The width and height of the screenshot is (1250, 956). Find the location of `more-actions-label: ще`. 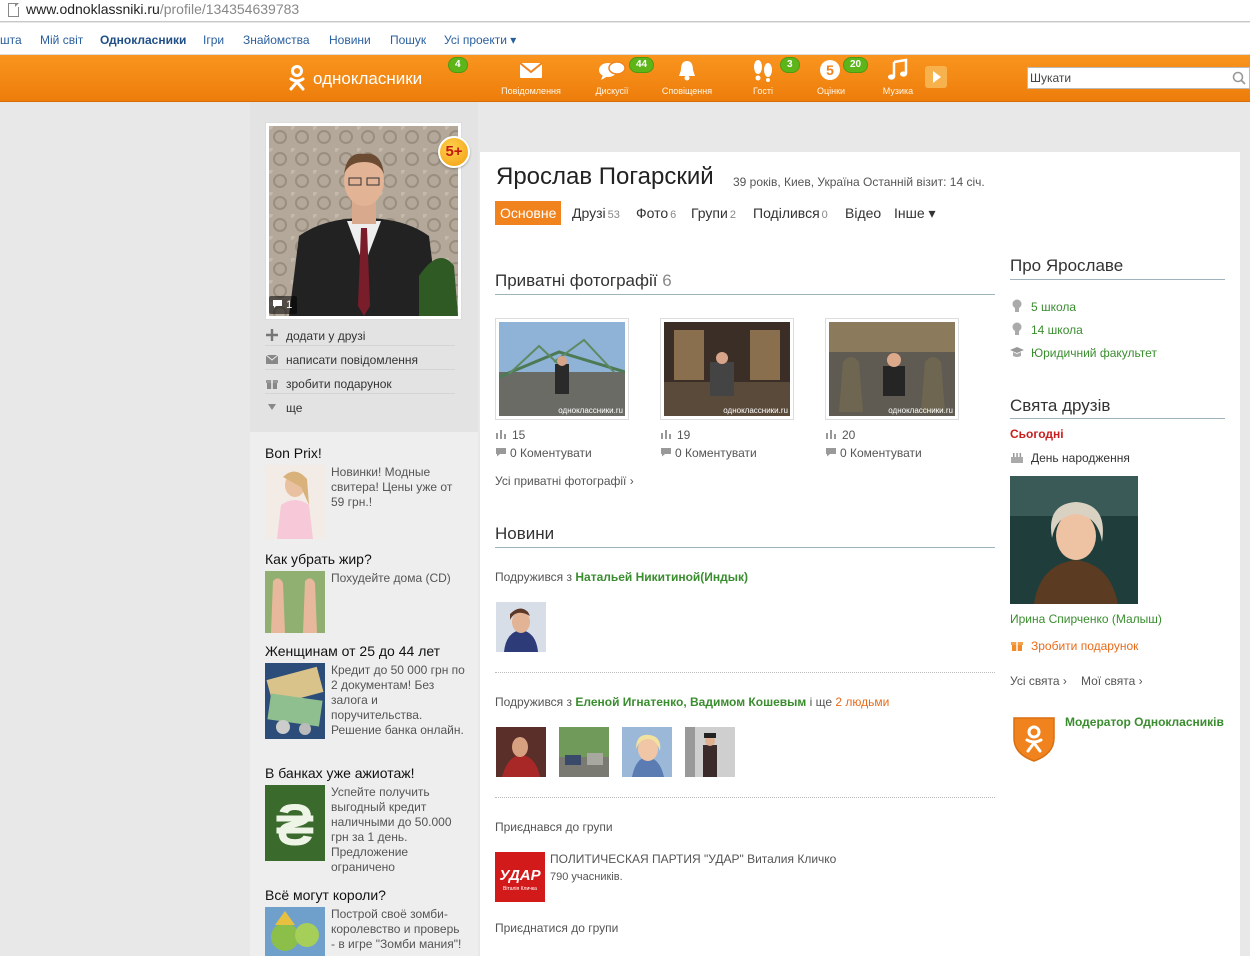

more-actions-label: ще is located at coordinates (294, 408).